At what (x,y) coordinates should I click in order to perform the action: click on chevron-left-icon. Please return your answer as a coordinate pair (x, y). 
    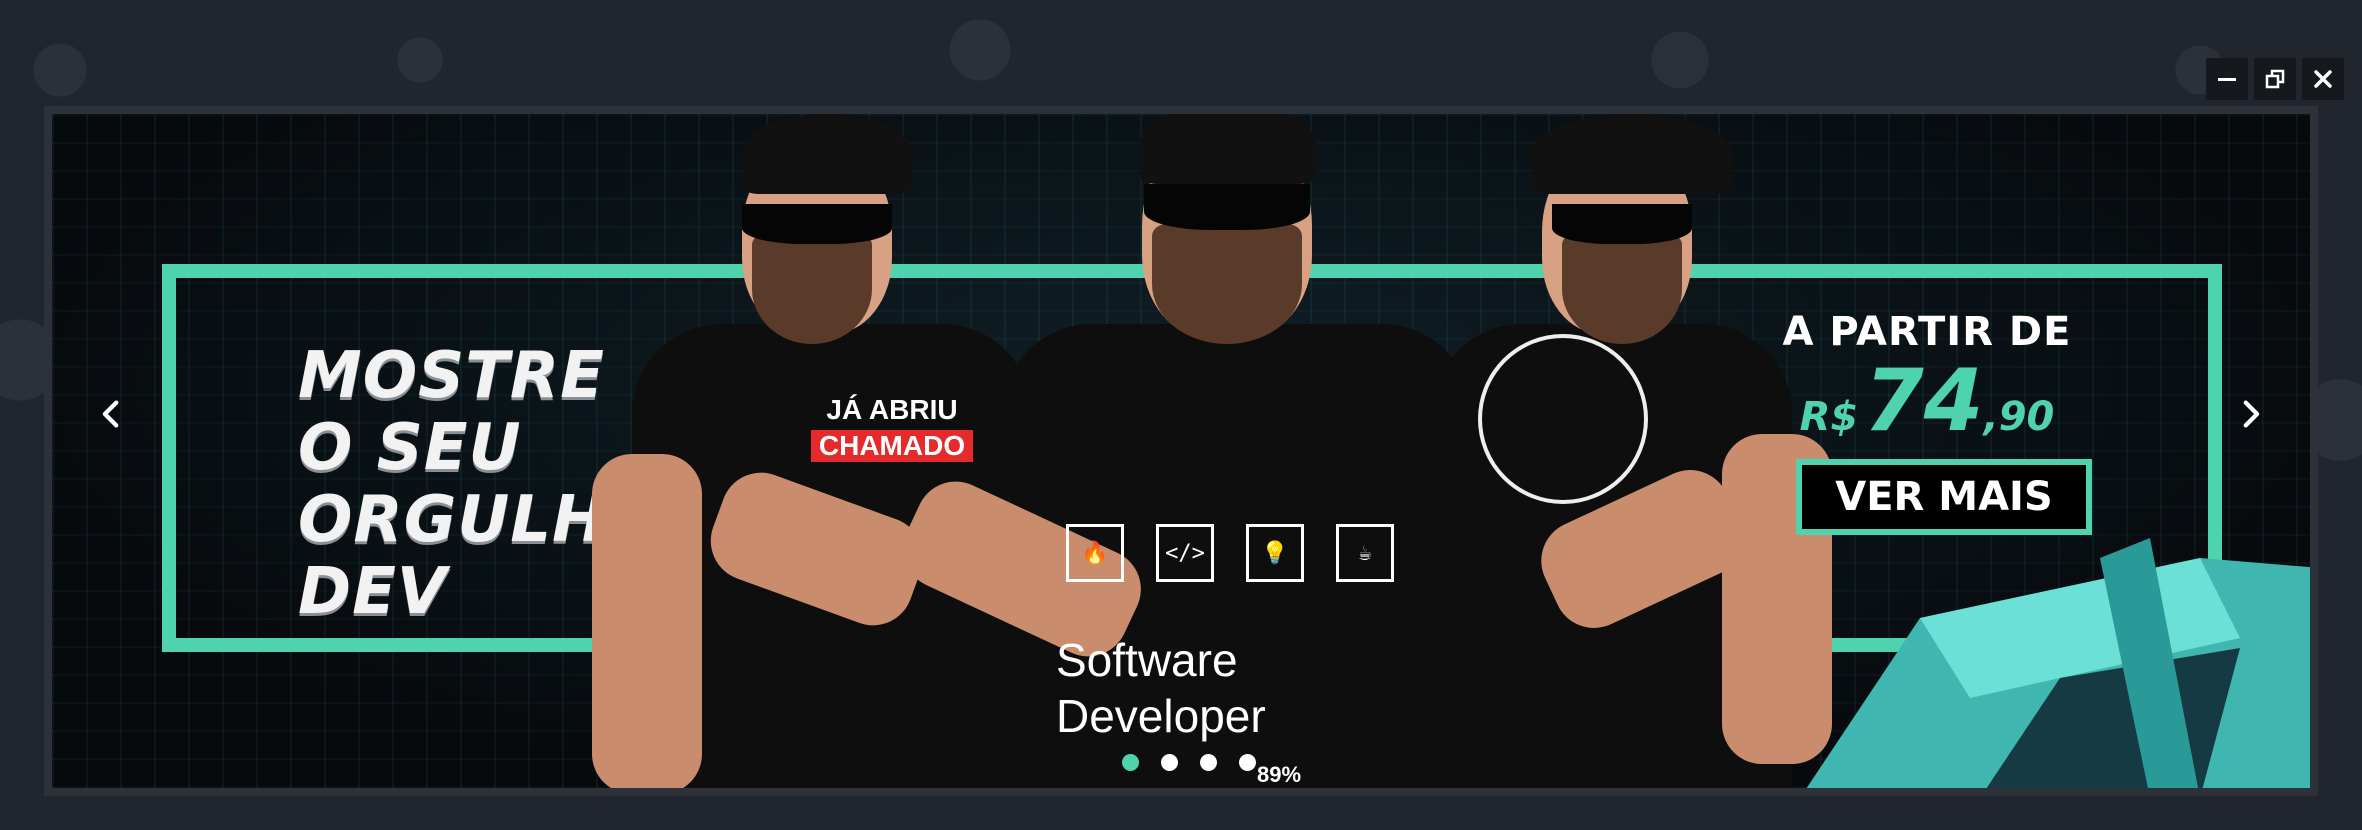
    Looking at the image, I should click on (110, 414).